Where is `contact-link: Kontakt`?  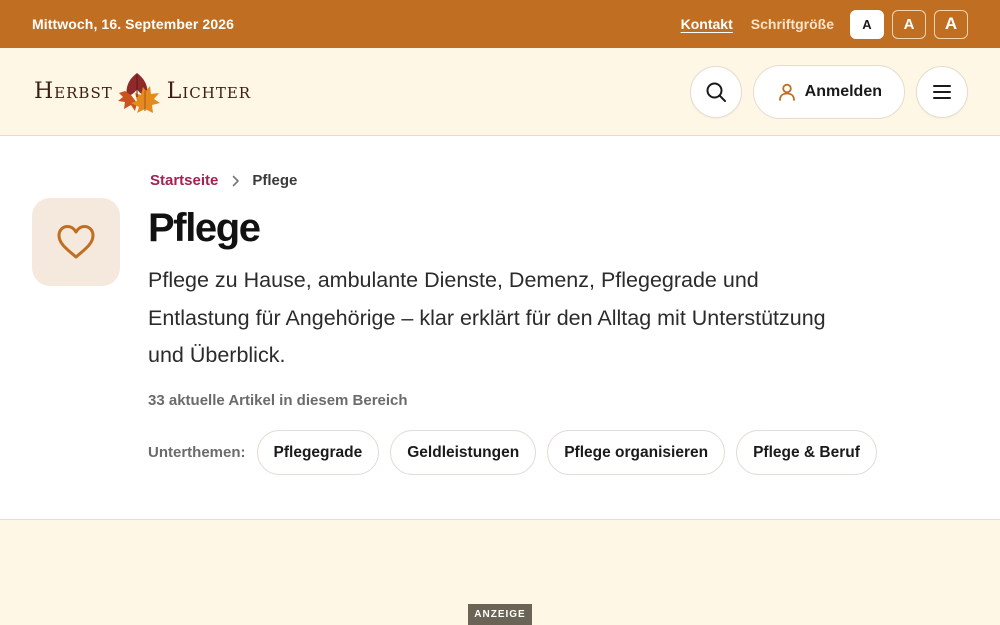 contact-link: Kontakt is located at coordinates (707, 24).